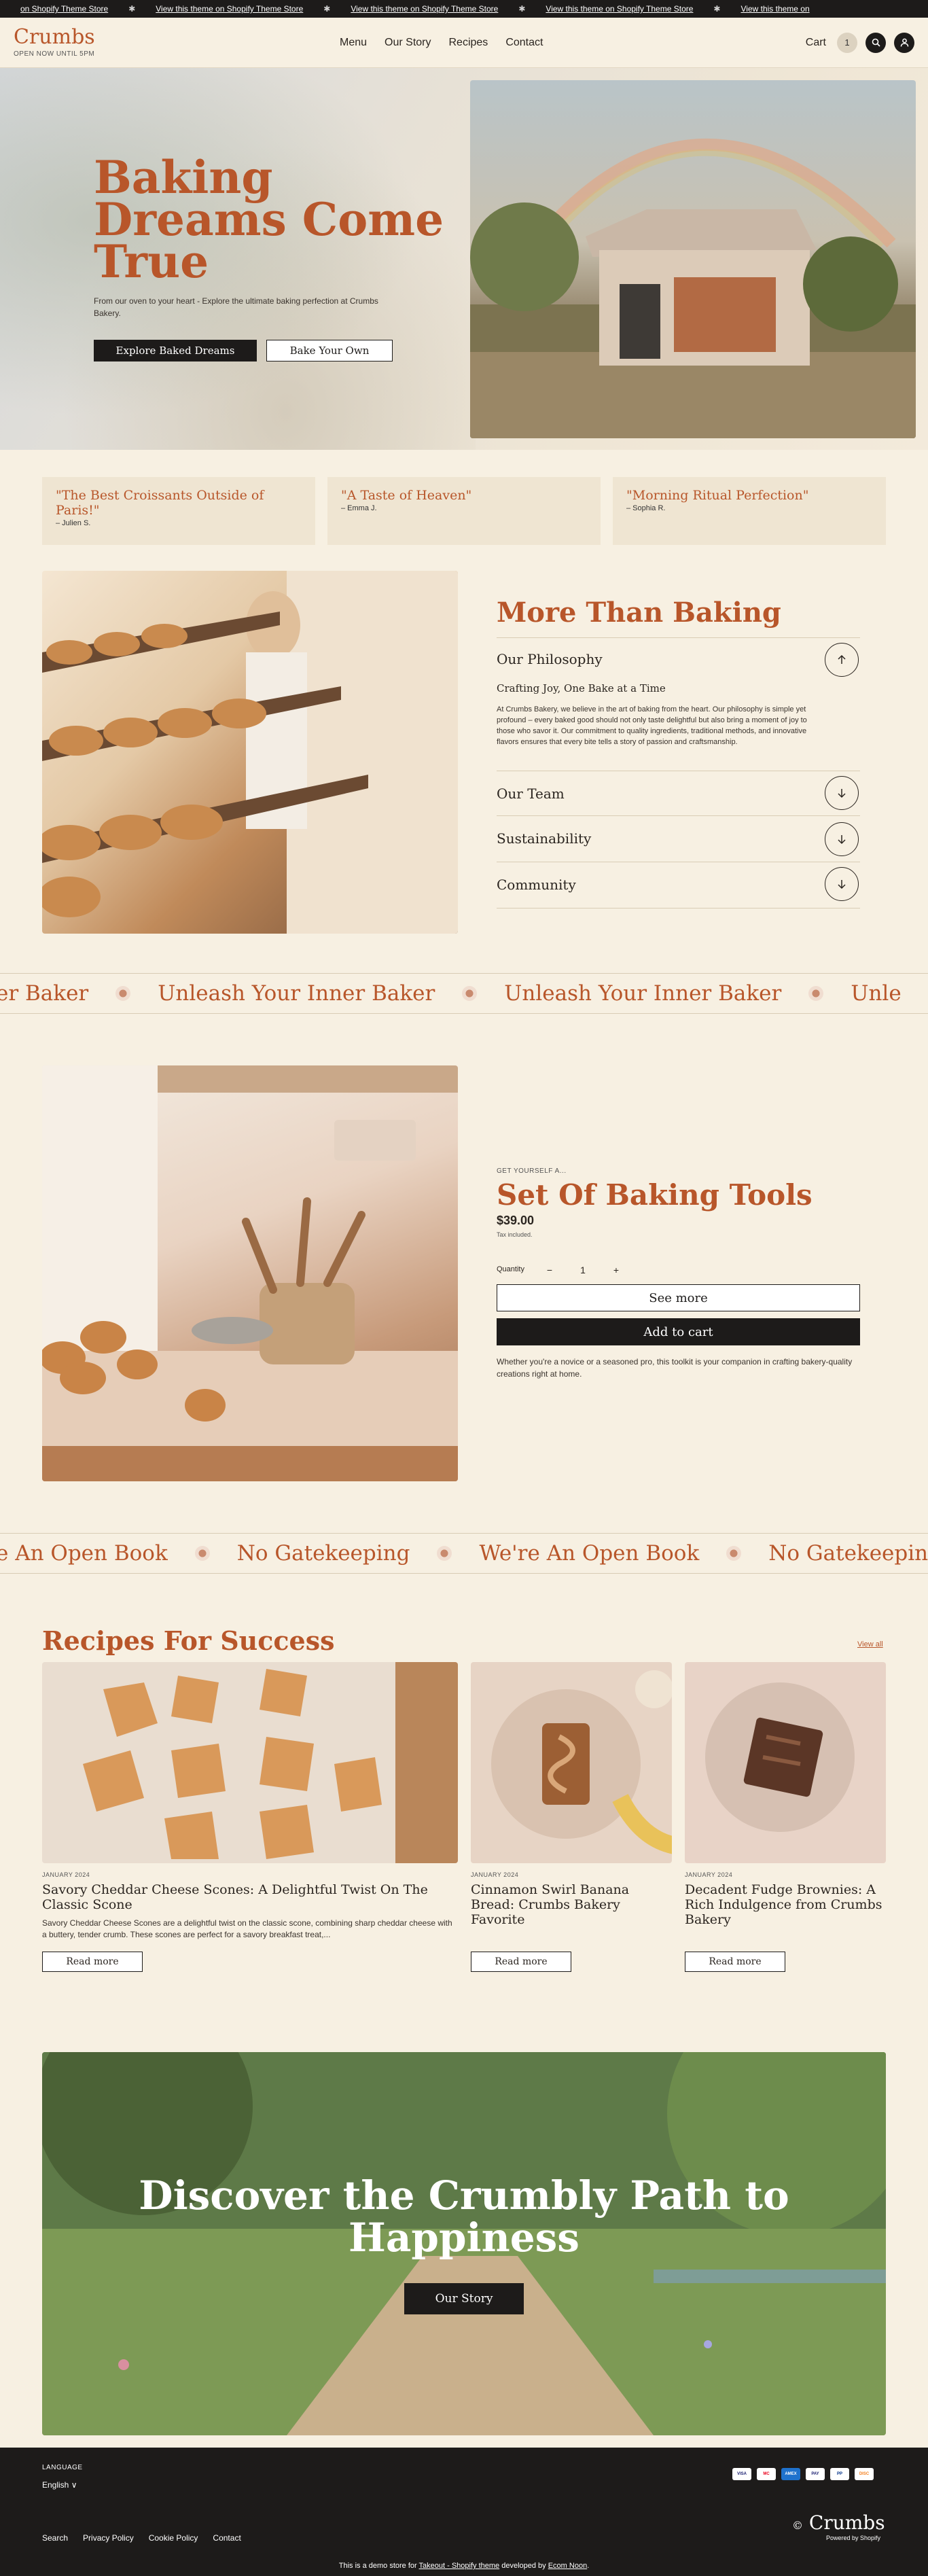 This screenshot has width=928, height=2576. I want to click on marquee-text: er Baker, so click(45, 993).